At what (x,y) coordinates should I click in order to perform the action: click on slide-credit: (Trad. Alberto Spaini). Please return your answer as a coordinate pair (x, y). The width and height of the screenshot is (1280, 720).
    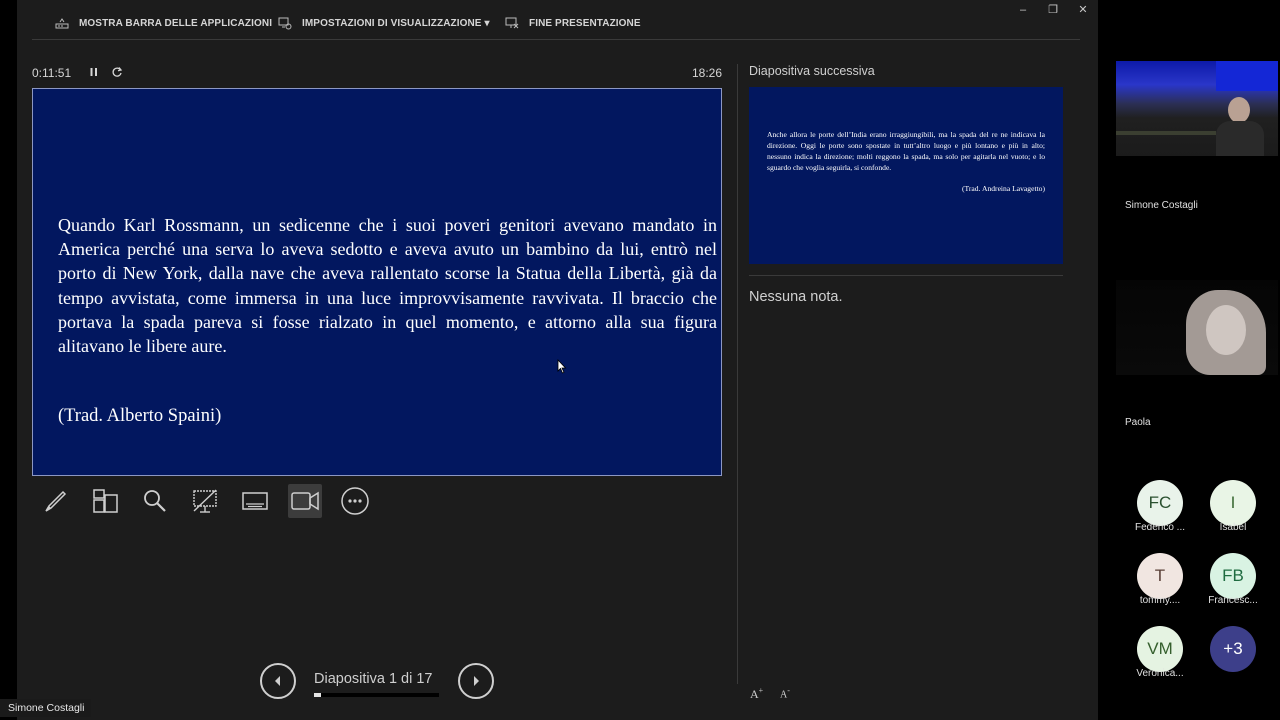
    Looking at the image, I should click on (140, 416).